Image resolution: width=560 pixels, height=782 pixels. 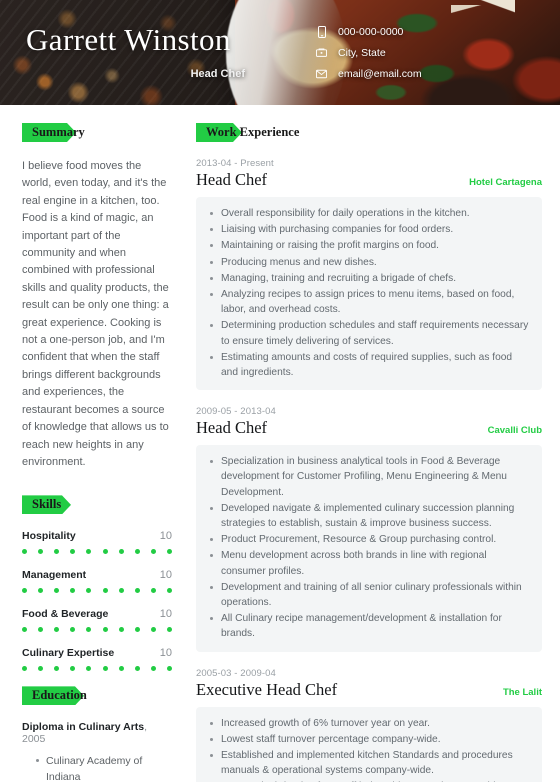 What do you see at coordinates (267, 689) in the screenshot?
I see `job-title: Executive Head Chef` at bounding box center [267, 689].